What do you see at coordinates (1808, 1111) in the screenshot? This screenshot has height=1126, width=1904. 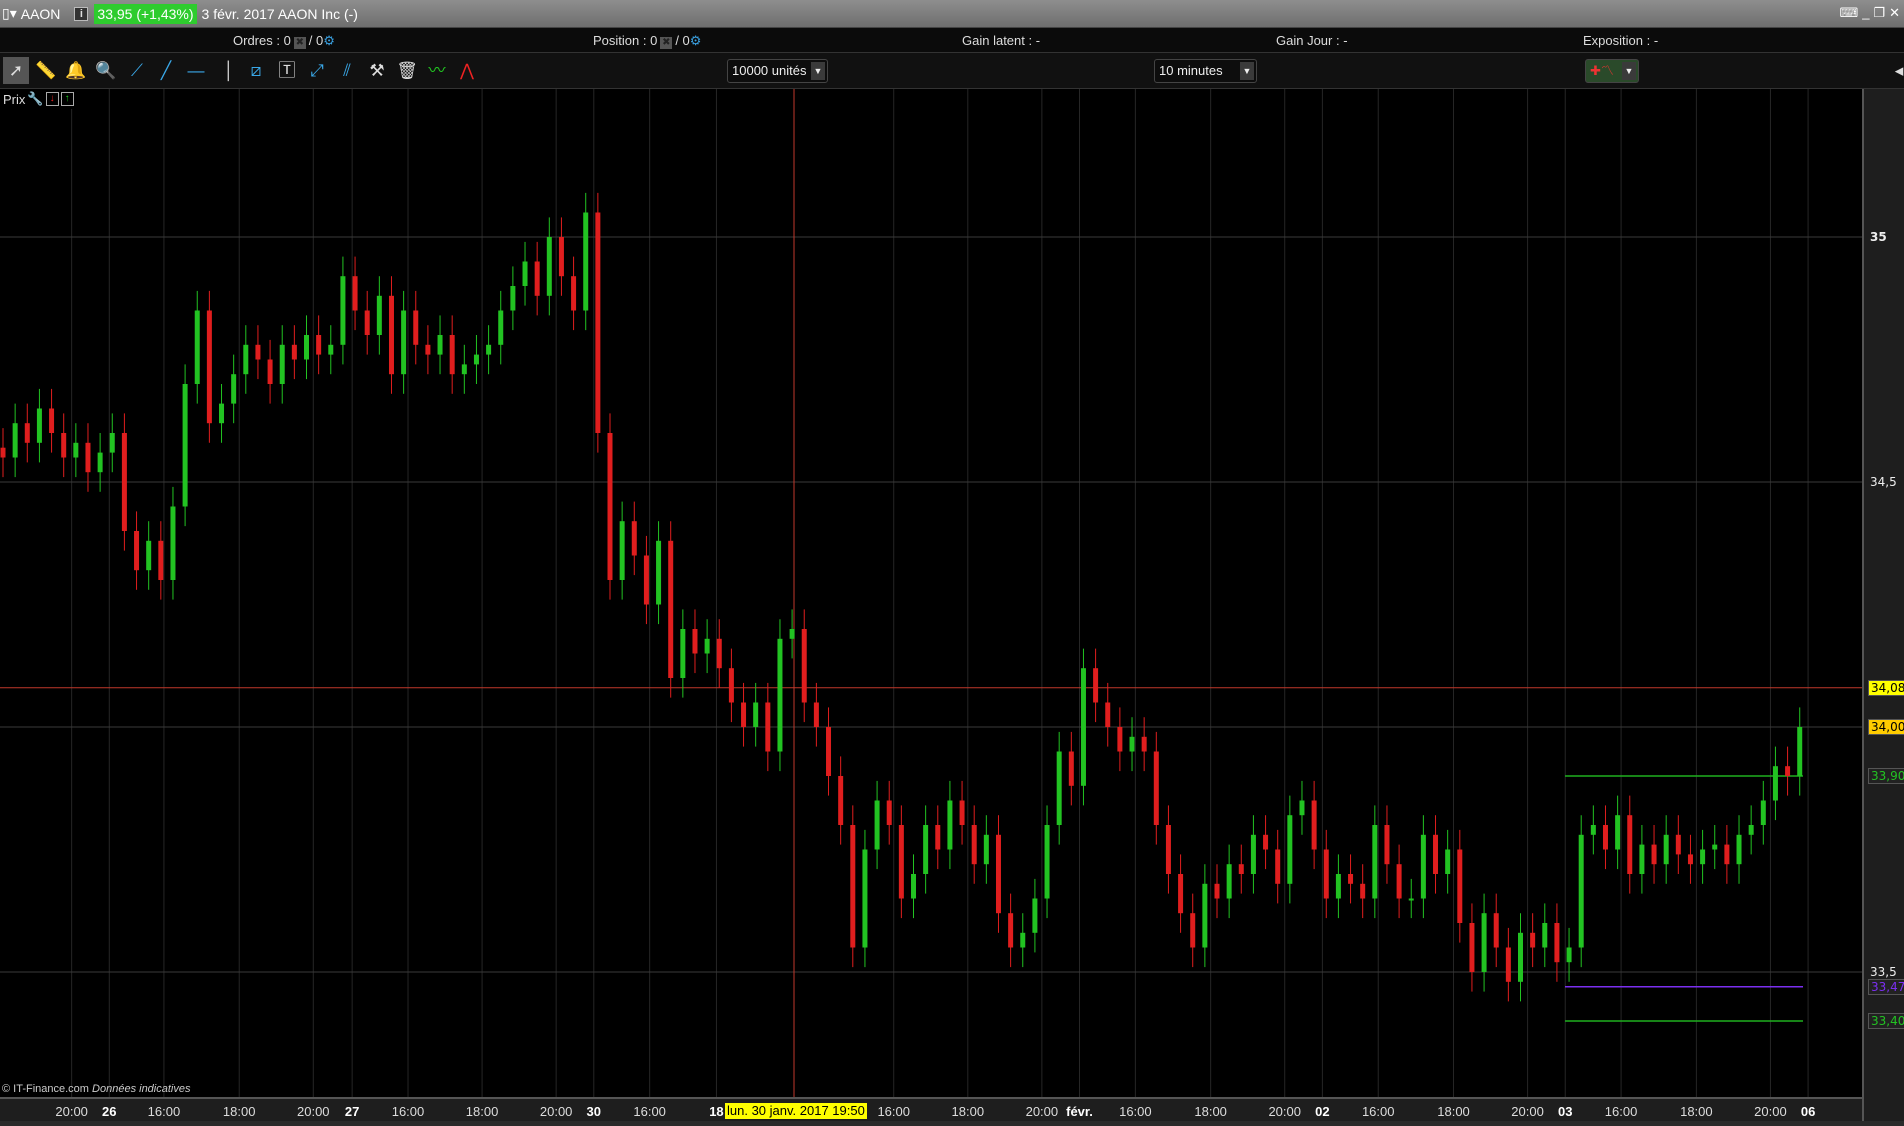 I see `time-tick-label: 06` at bounding box center [1808, 1111].